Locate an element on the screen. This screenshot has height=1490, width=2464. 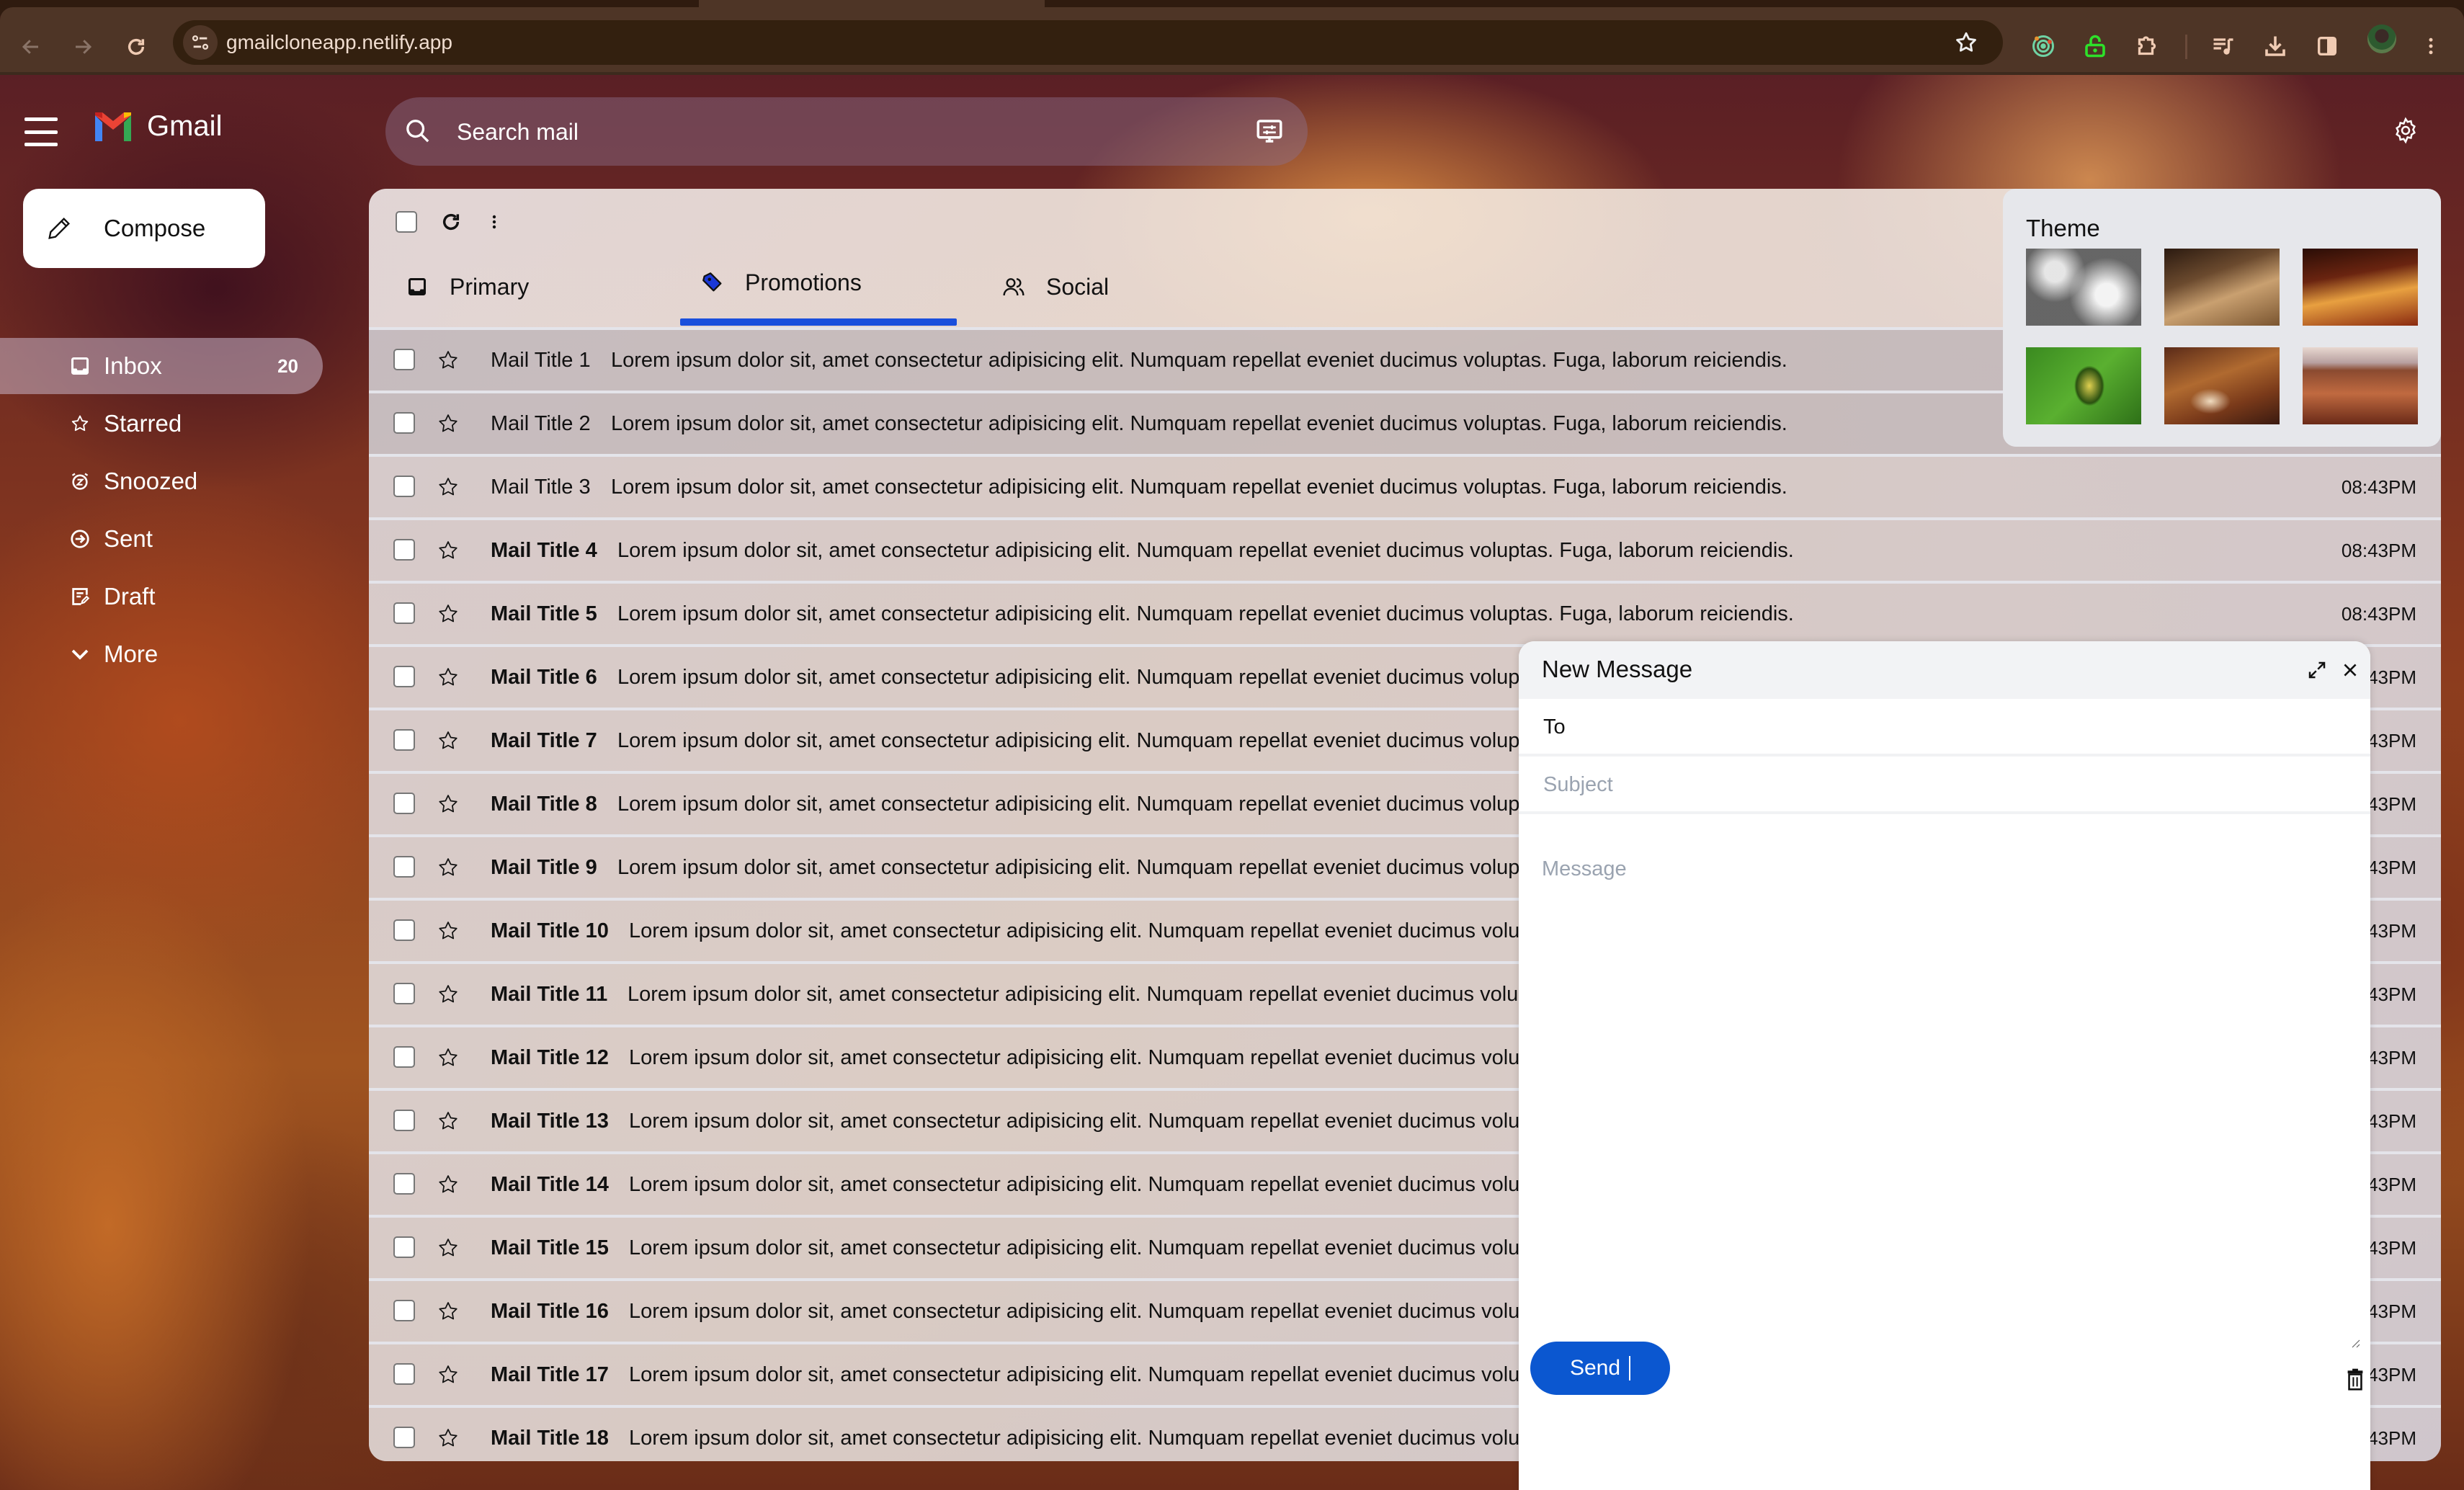
back-button is located at coordinates (31, 46).